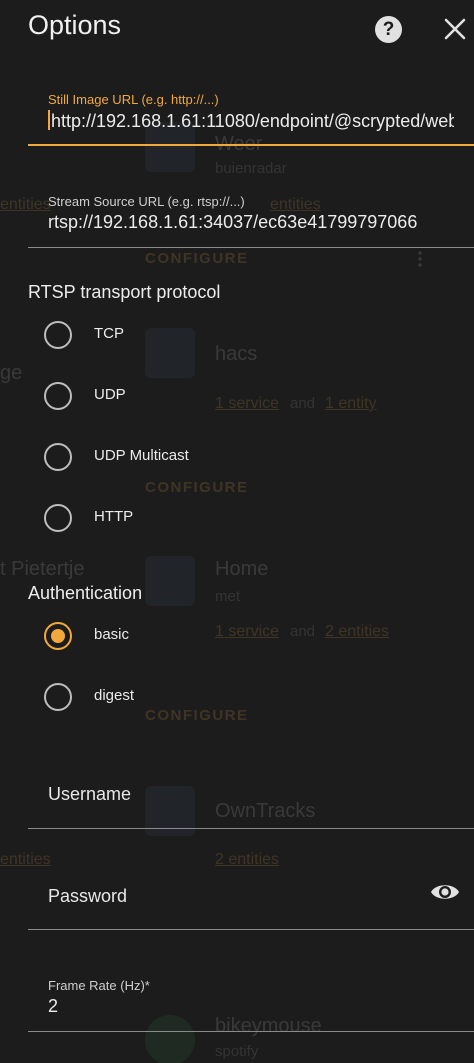  Describe the element at coordinates (88, 896) in the screenshot. I see `password-placeholder: Password` at that location.